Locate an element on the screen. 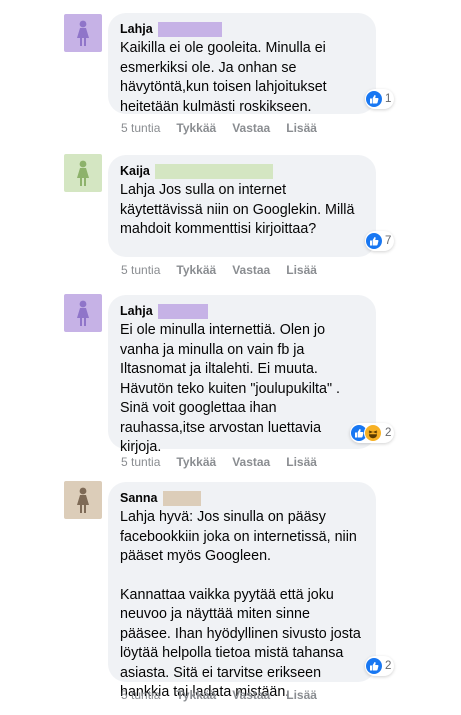 The width and height of the screenshot is (461, 715). author-name: Sanna is located at coordinates (139, 498).